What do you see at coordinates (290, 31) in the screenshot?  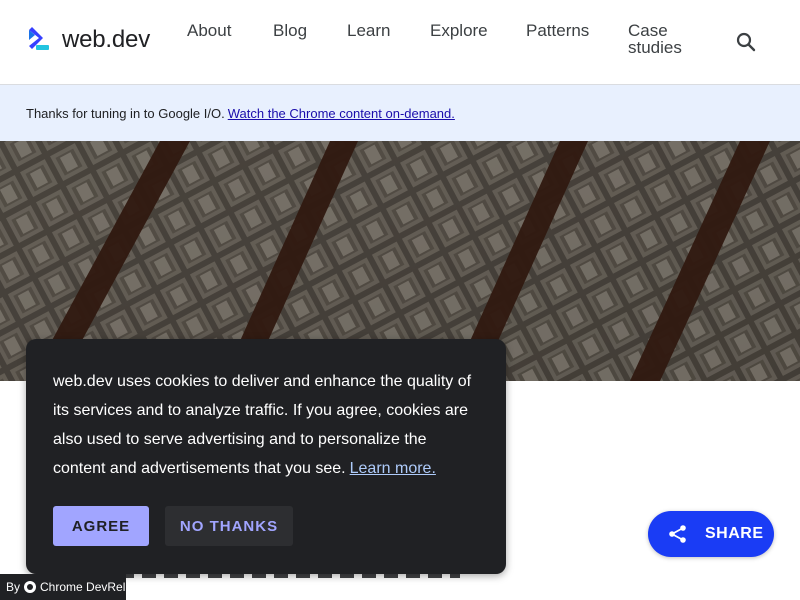 I see `nav-blog: Blog` at bounding box center [290, 31].